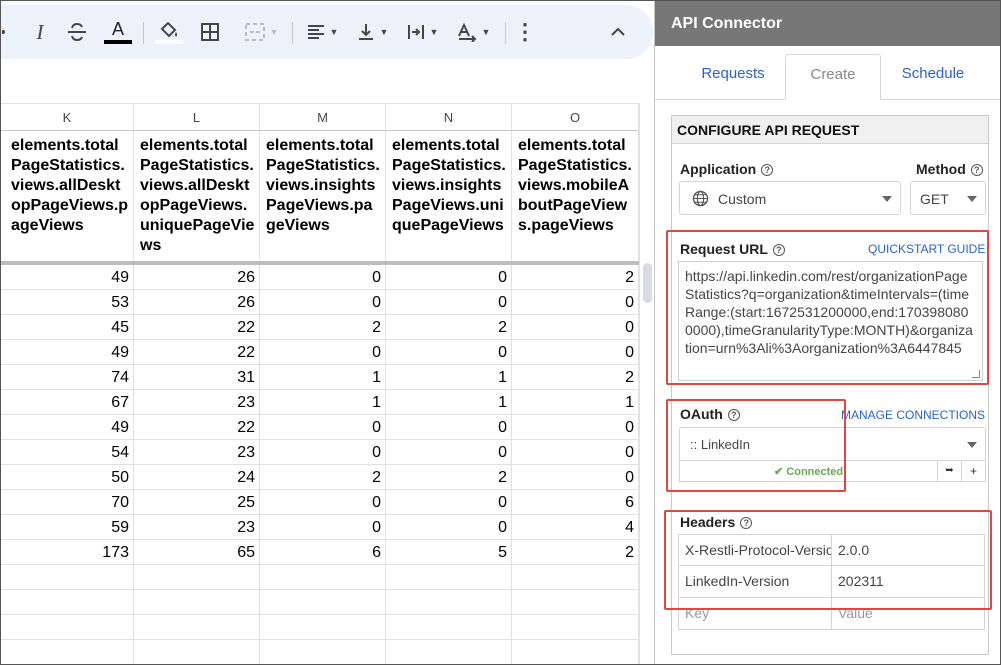 The width and height of the screenshot is (1001, 665). Describe the element at coordinates (169, 32) in the screenshot. I see `fill-color-icon` at that location.